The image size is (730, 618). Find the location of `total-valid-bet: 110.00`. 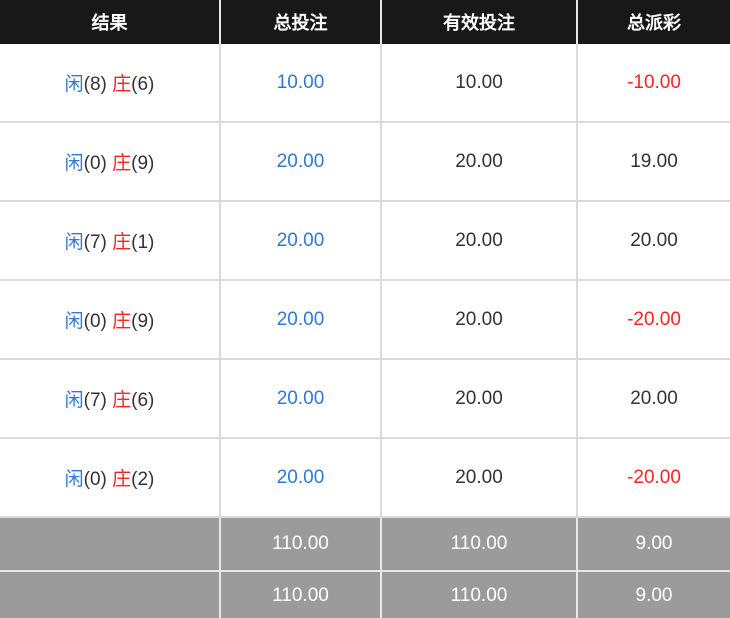

total-valid-bet: 110.00 is located at coordinates (478, 594).